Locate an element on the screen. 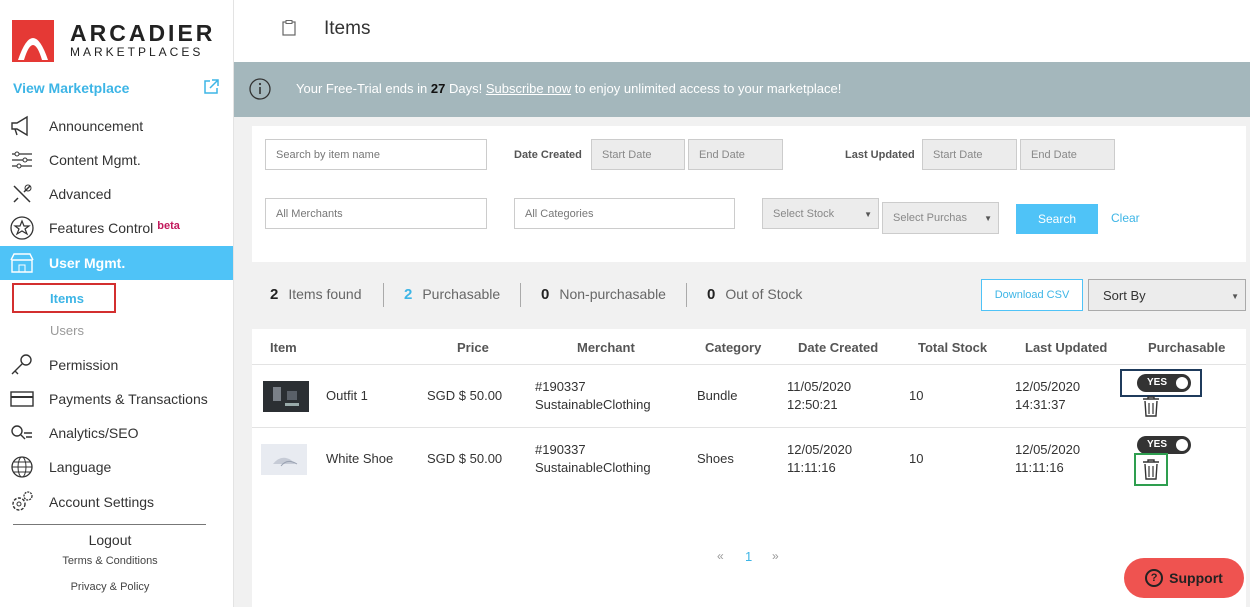 The width and height of the screenshot is (1250, 607). header-divider is located at coordinates (749, 364).